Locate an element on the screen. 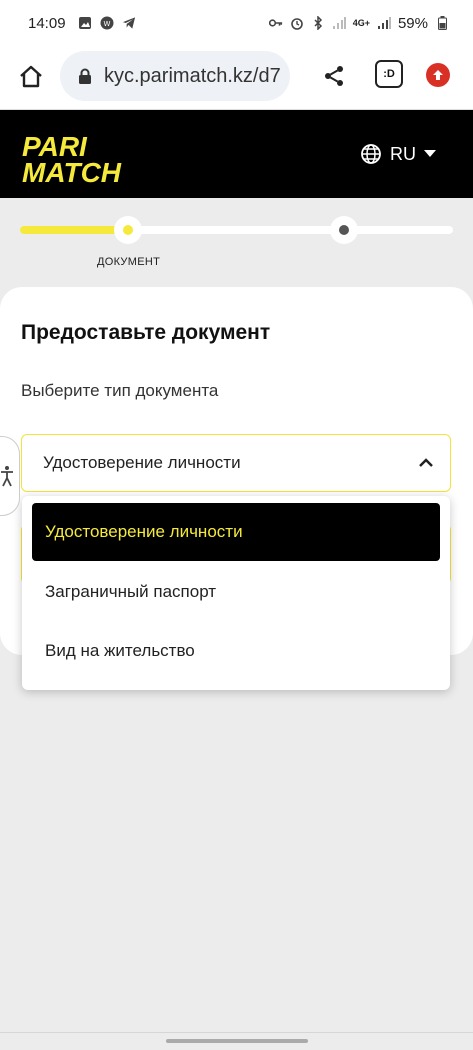 This screenshot has height=1050, width=473. caret-down-icon is located at coordinates (430, 153).